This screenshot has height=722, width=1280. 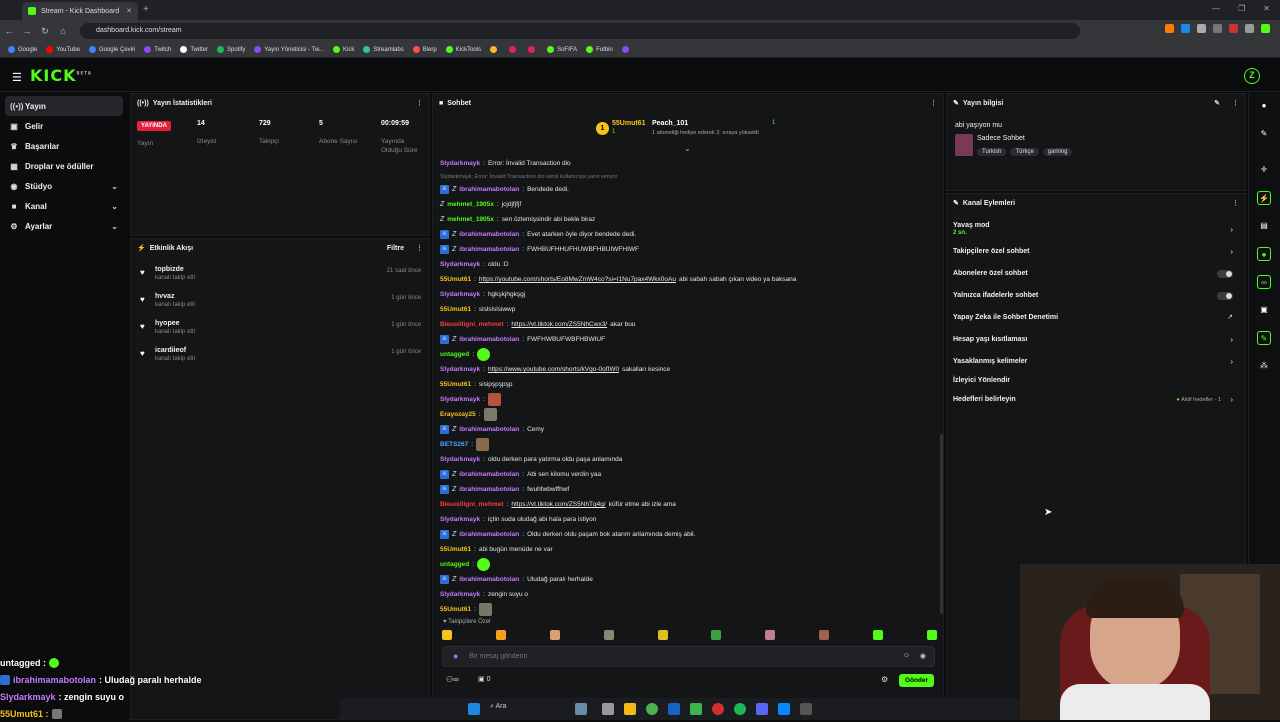 What do you see at coordinates (395, 248) in the screenshot?
I see `filter-button: Filtre` at bounding box center [395, 248].